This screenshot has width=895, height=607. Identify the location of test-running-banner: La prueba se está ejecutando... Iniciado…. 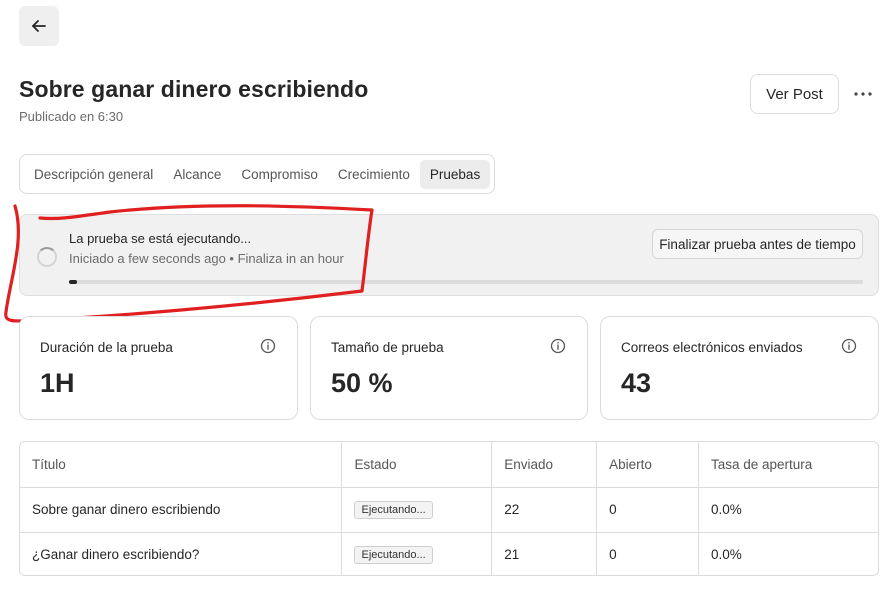
(449, 255).